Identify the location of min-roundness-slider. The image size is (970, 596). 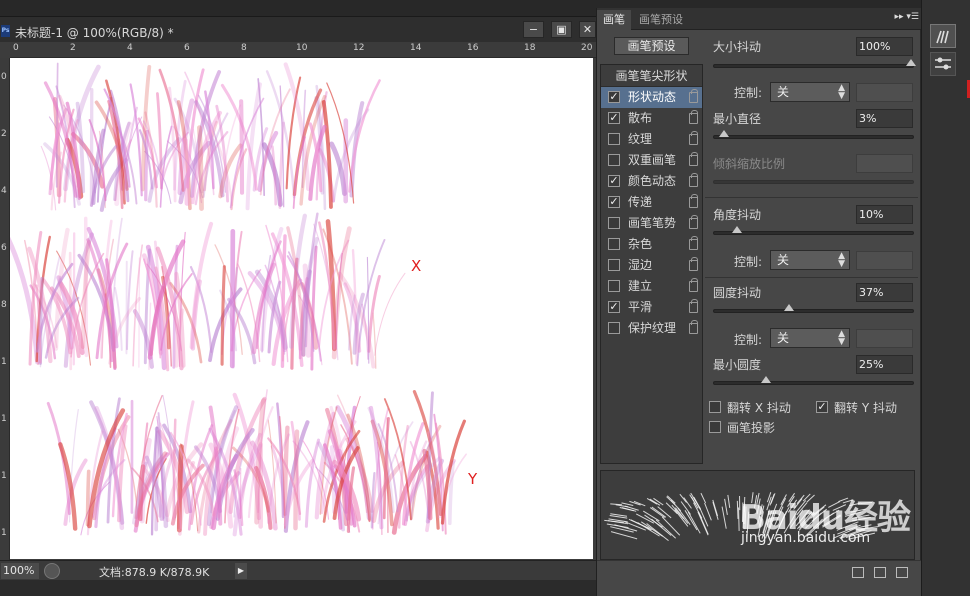
(813, 380).